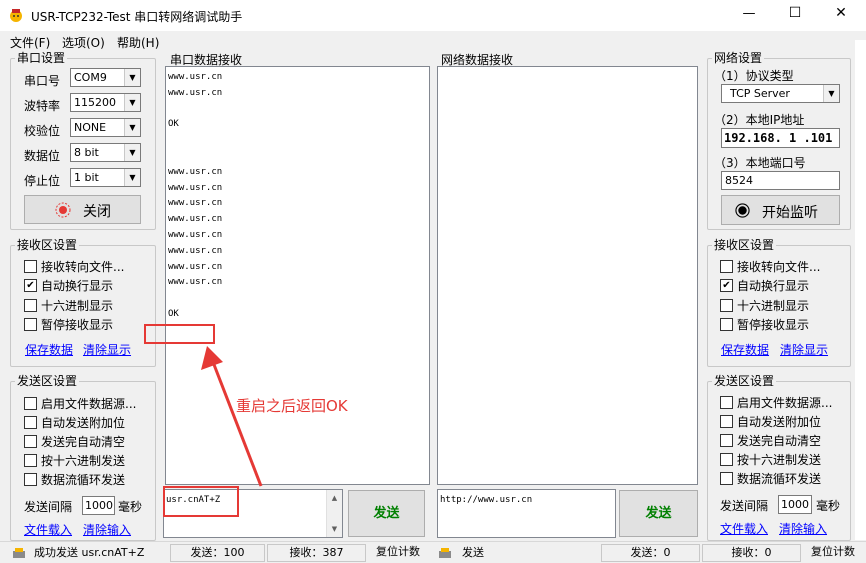 The width and height of the screenshot is (866, 563). I want to click on menu-options: 选项(O), so click(83, 42).